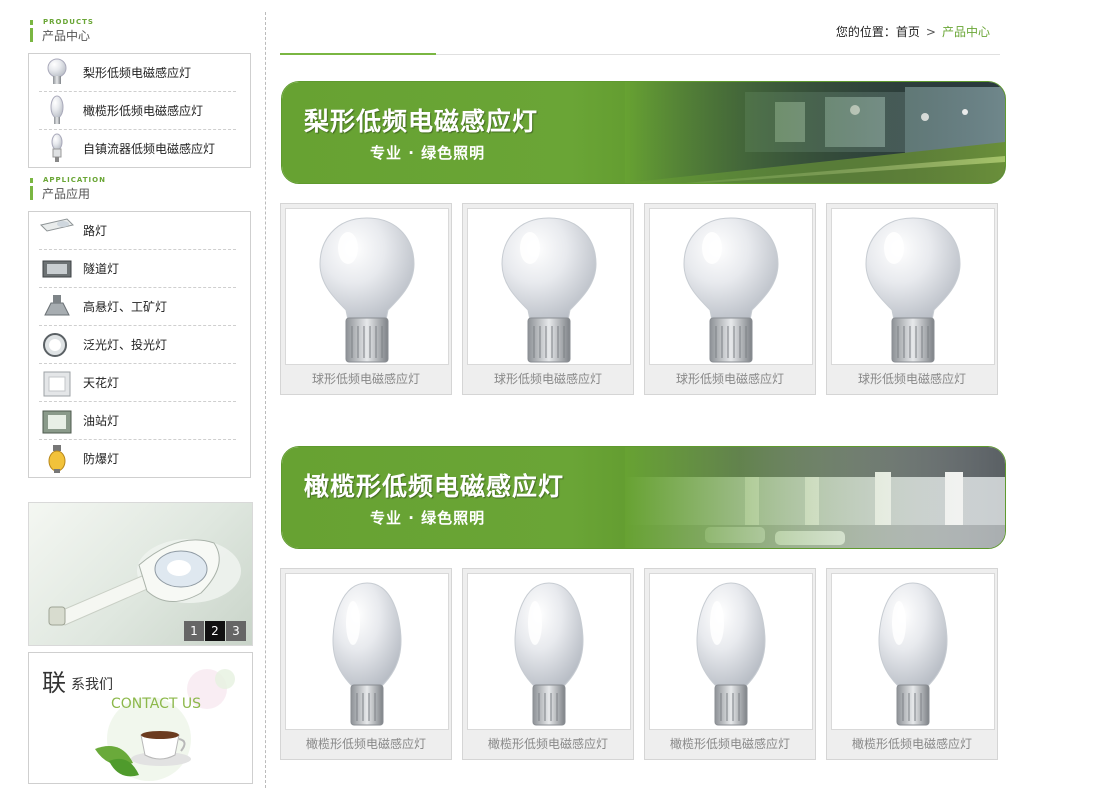 Image resolution: width=1102 pixels, height=801 pixels. I want to click on sidebar-item: 梨形低频电磁感应灯, so click(137, 73).